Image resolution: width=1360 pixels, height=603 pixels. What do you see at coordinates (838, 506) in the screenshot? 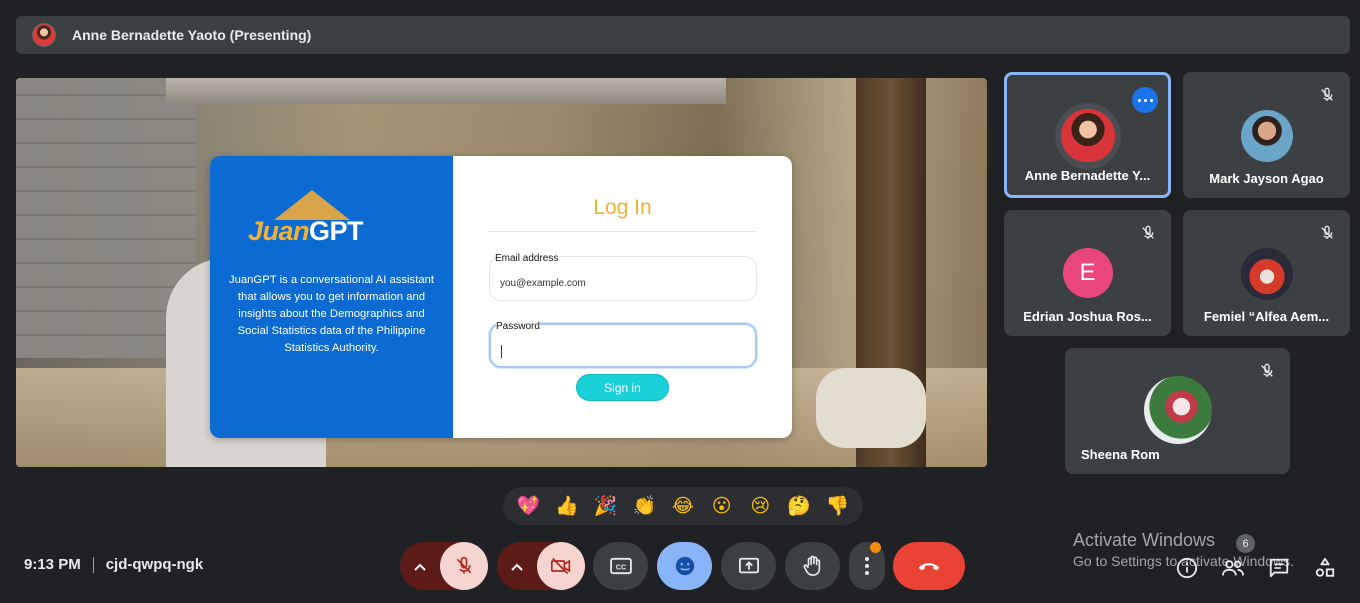
I see `reaction-thumbs-down: 👎` at bounding box center [838, 506].